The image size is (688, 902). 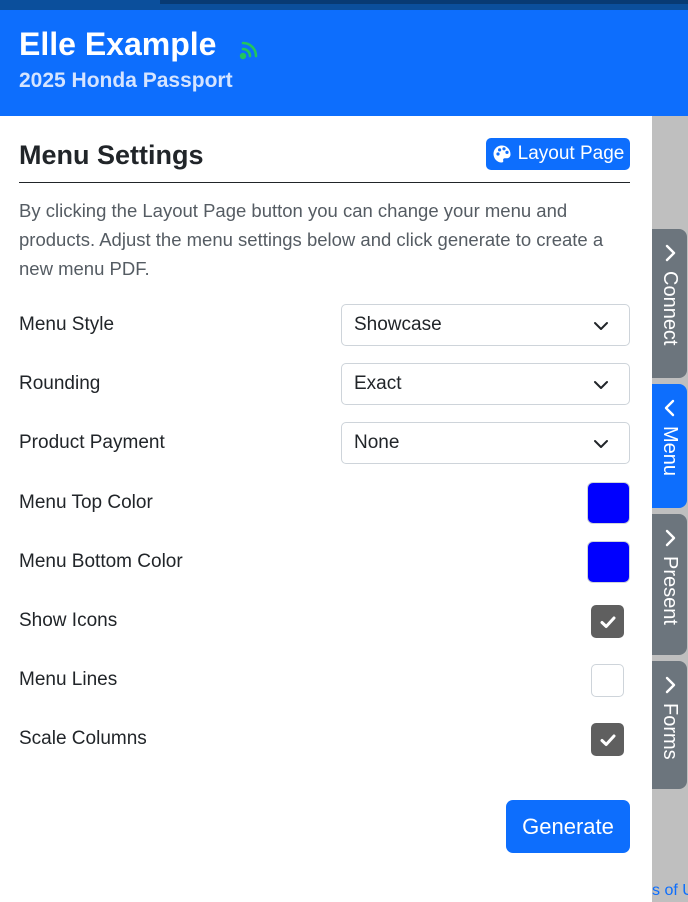 What do you see at coordinates (670, 891) in the screenshot?
I see `footer-link: s of U` at bounding box center [670, 891].